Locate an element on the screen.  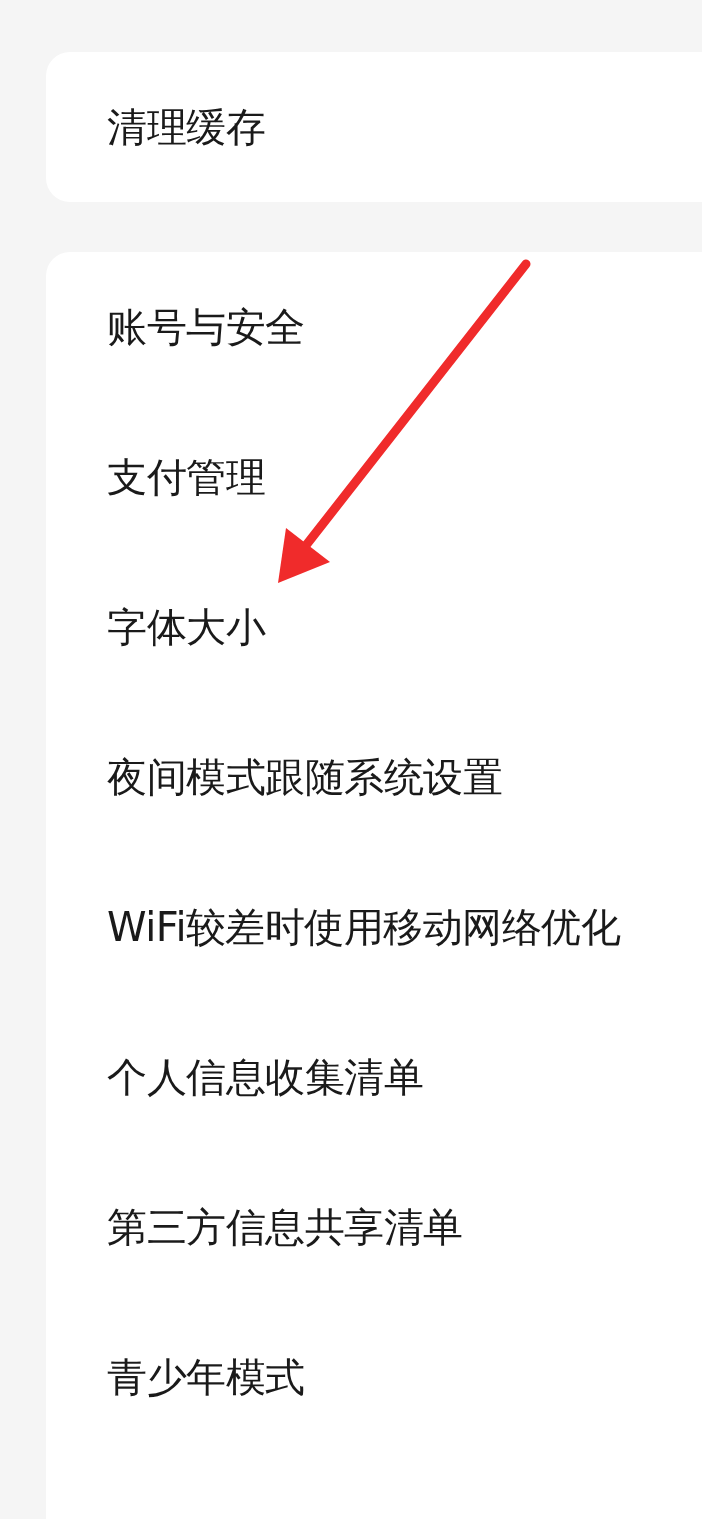
menu-item: 字体大小 is located at coordinates (186, 627).